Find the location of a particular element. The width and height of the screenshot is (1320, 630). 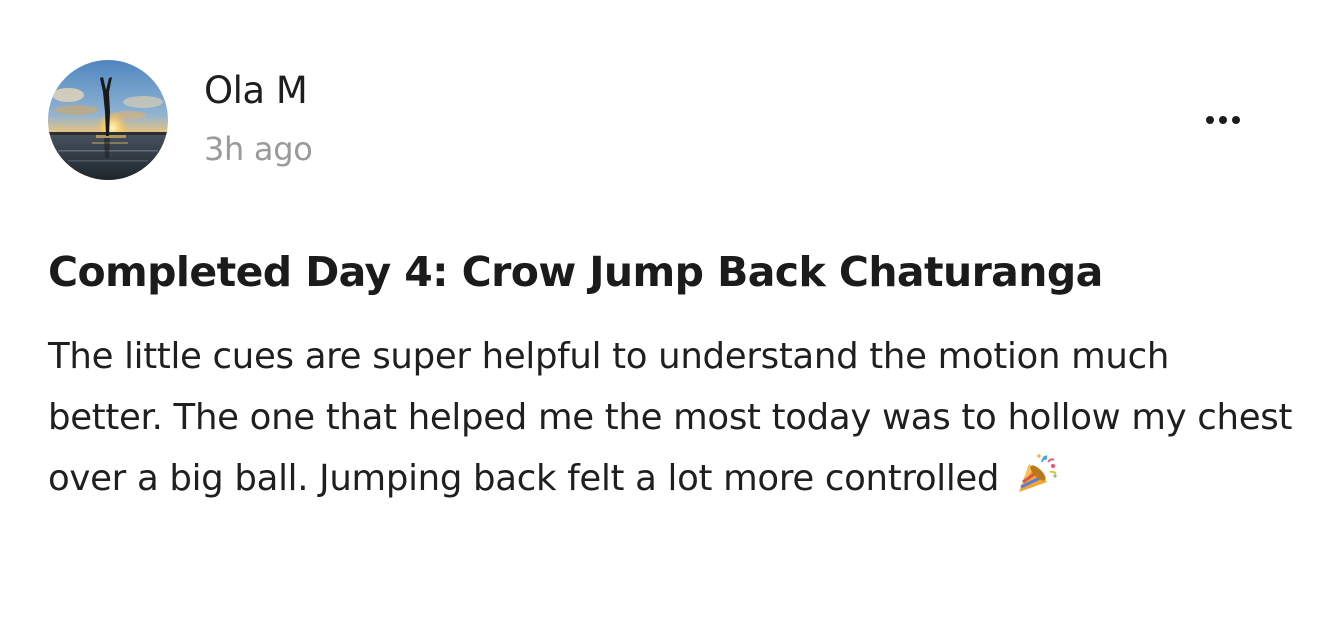

author-name: Ola M is located at coordinates (256, 91).